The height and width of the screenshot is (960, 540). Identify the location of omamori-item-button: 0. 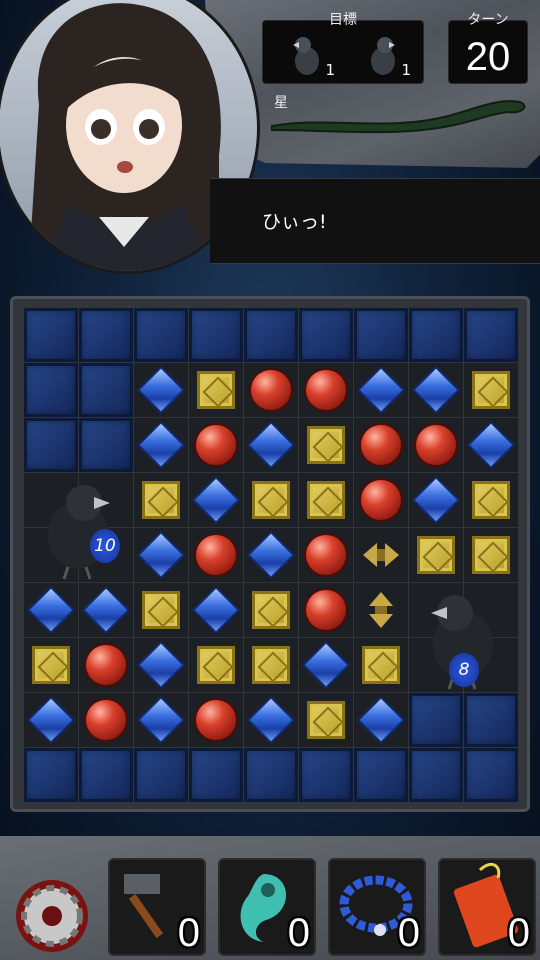
(487, 907).